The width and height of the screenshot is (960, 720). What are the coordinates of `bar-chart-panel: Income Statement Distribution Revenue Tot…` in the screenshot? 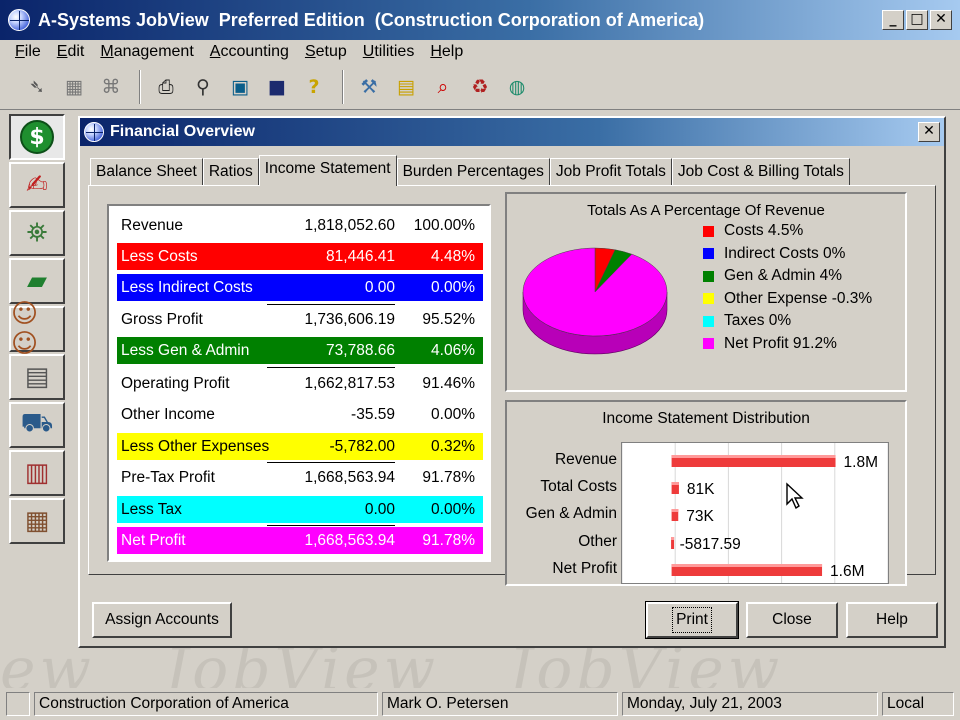 It's located at (706, 493).